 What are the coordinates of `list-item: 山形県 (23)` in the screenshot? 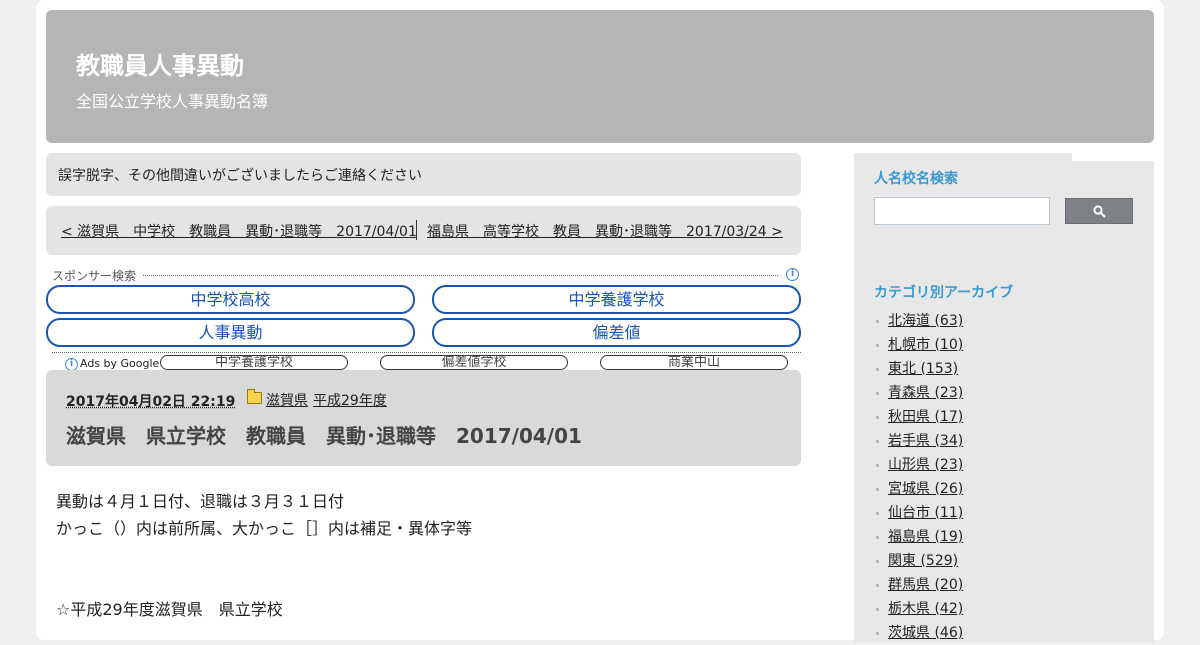 It's located at (918, 465).